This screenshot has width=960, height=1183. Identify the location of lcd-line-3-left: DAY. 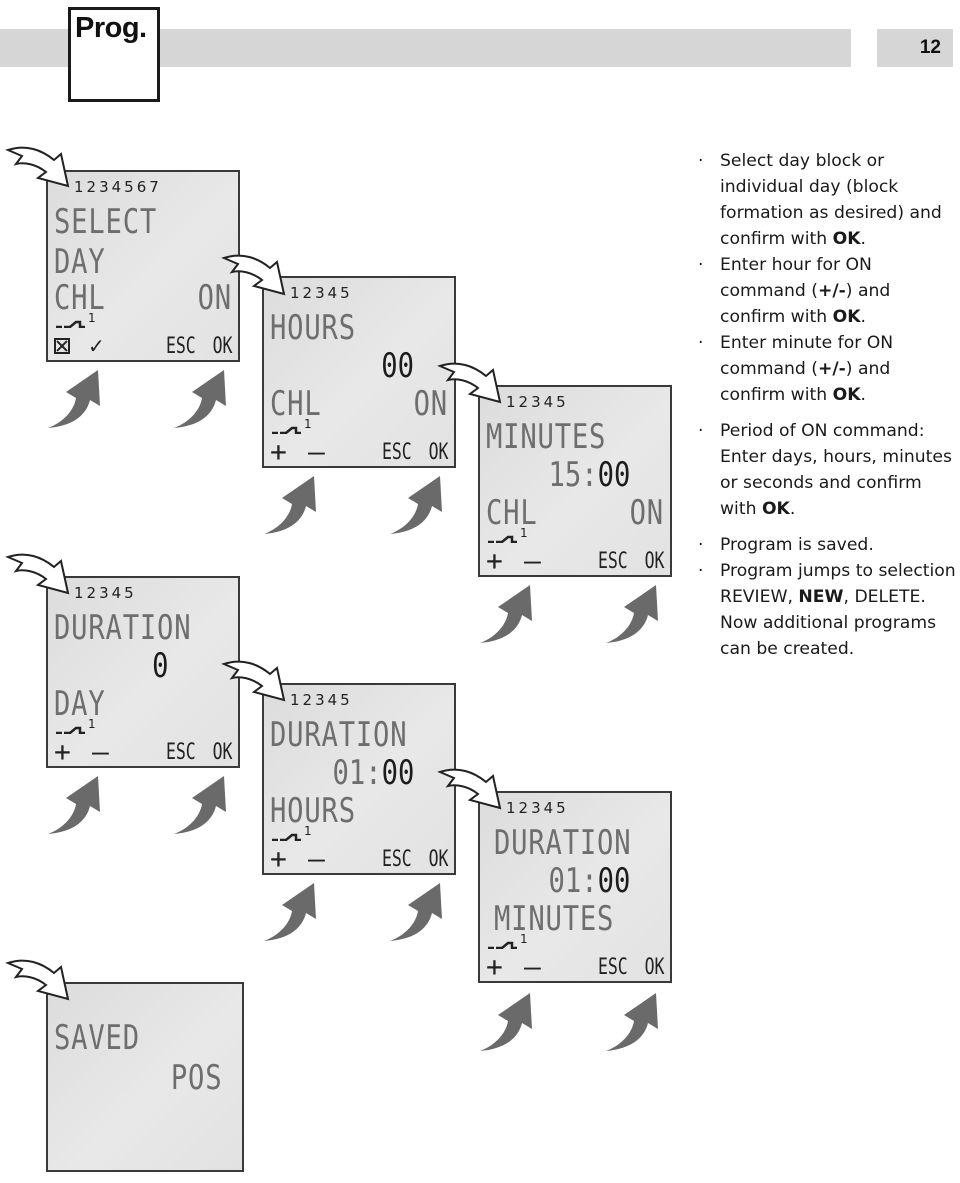
(80, 704).